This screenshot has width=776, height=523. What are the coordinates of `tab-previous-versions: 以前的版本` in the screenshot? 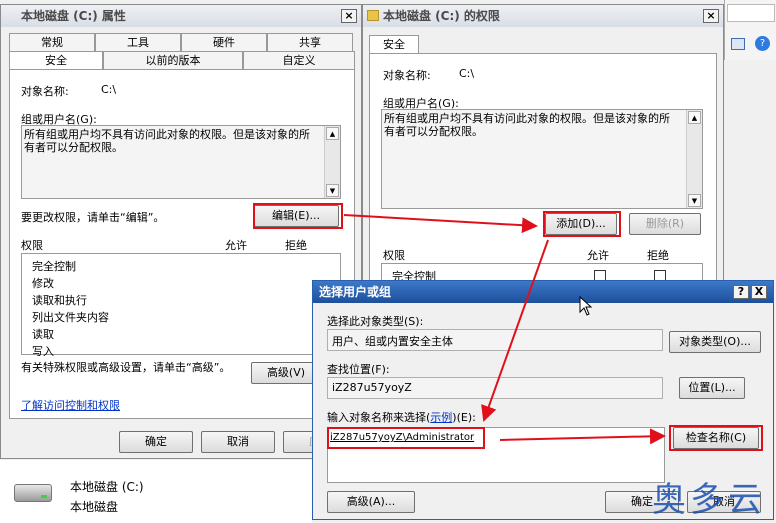 It's located at (173, 60).